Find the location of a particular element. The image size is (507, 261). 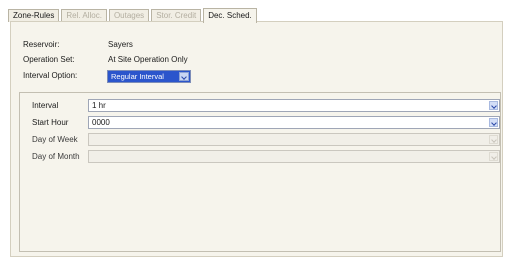

day-of-month-row: Day of Month is located at coordinates (260, 156).